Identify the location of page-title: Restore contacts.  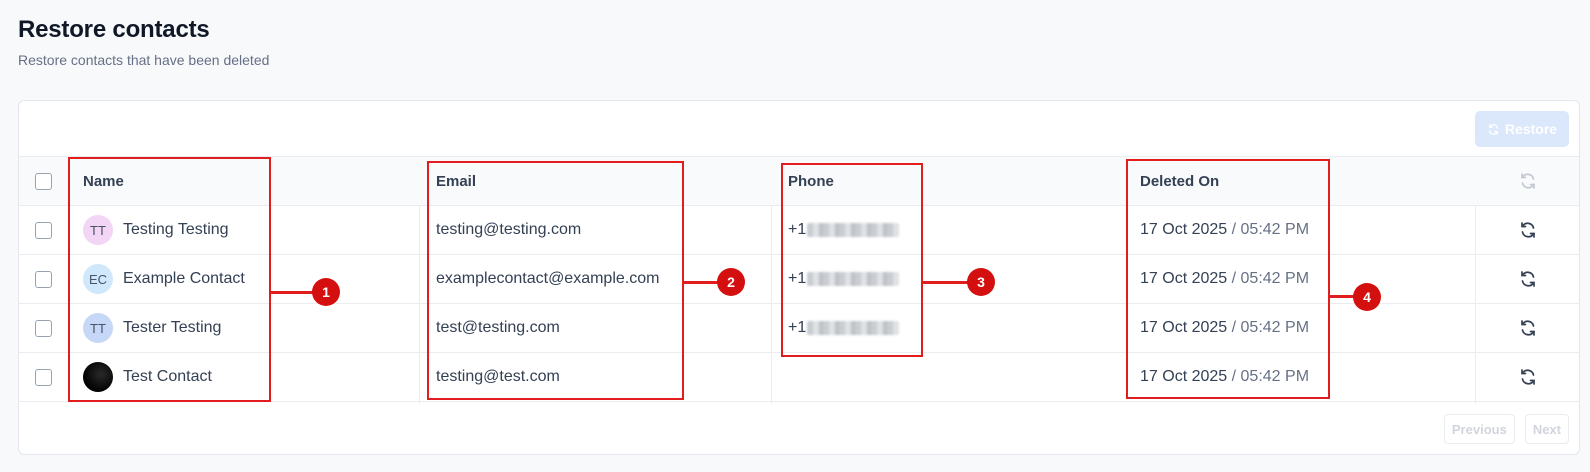
(114, 29).